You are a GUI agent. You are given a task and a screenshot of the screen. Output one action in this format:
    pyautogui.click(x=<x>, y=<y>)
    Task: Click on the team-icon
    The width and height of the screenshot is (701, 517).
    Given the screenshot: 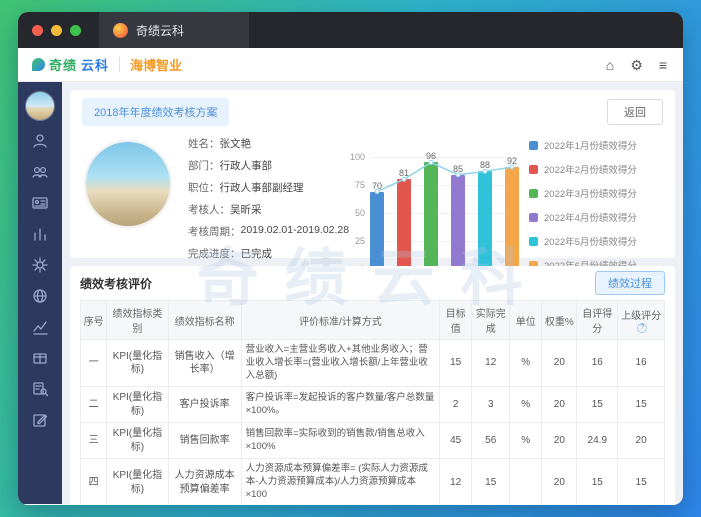 What is the action you would take?
    pyautogui.click(x=40, y=172)
    